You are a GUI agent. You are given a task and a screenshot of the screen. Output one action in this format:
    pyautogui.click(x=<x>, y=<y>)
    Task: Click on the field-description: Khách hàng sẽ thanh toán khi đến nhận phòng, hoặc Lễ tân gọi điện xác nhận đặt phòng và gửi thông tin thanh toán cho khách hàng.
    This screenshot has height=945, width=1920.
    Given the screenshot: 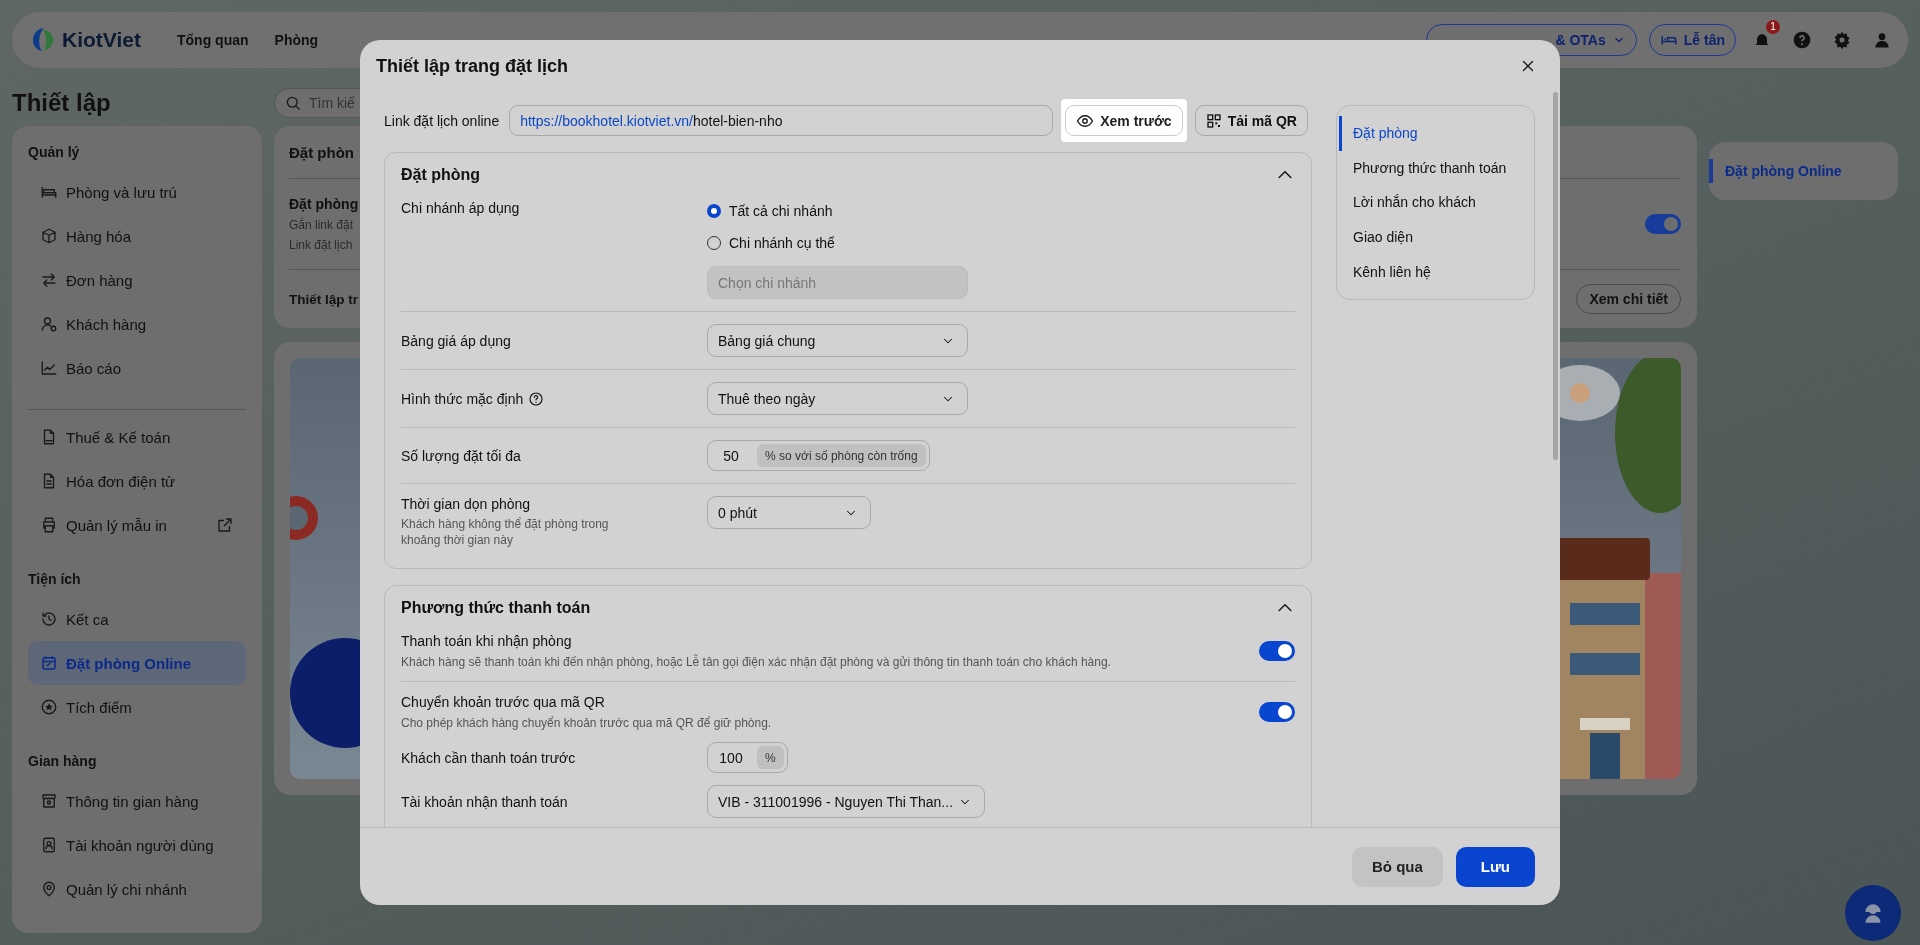 What is the action you would take?
    pyautogui.click(x=756, y=662)
    